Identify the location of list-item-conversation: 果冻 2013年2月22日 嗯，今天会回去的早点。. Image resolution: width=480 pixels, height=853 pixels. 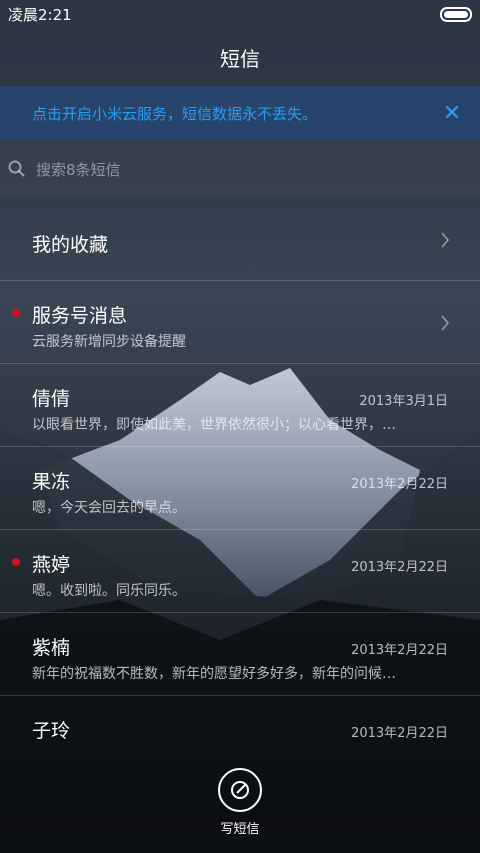
(240, 488).